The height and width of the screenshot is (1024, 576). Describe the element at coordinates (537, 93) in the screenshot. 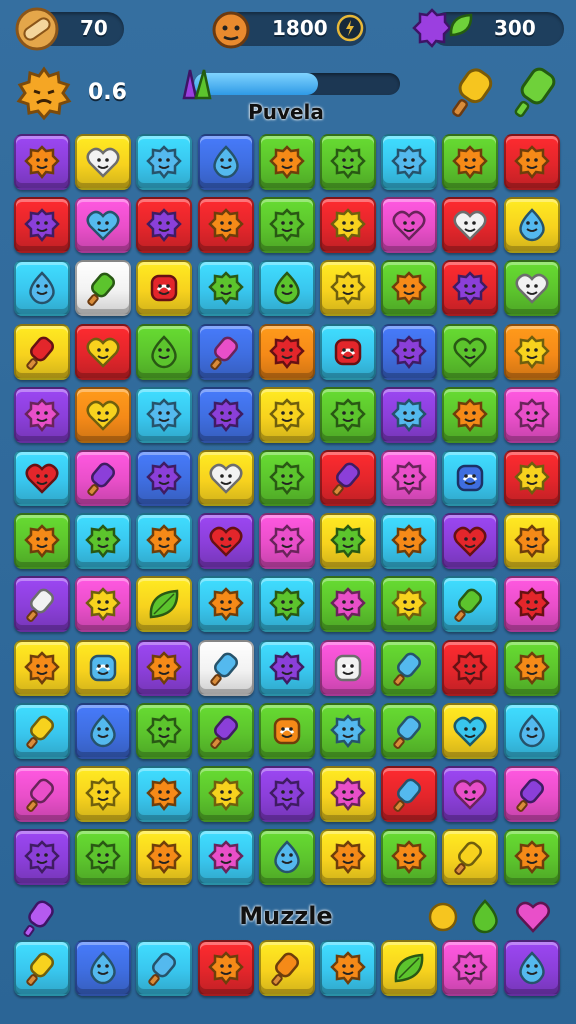

I see `green-popsicle-icon` at that location.